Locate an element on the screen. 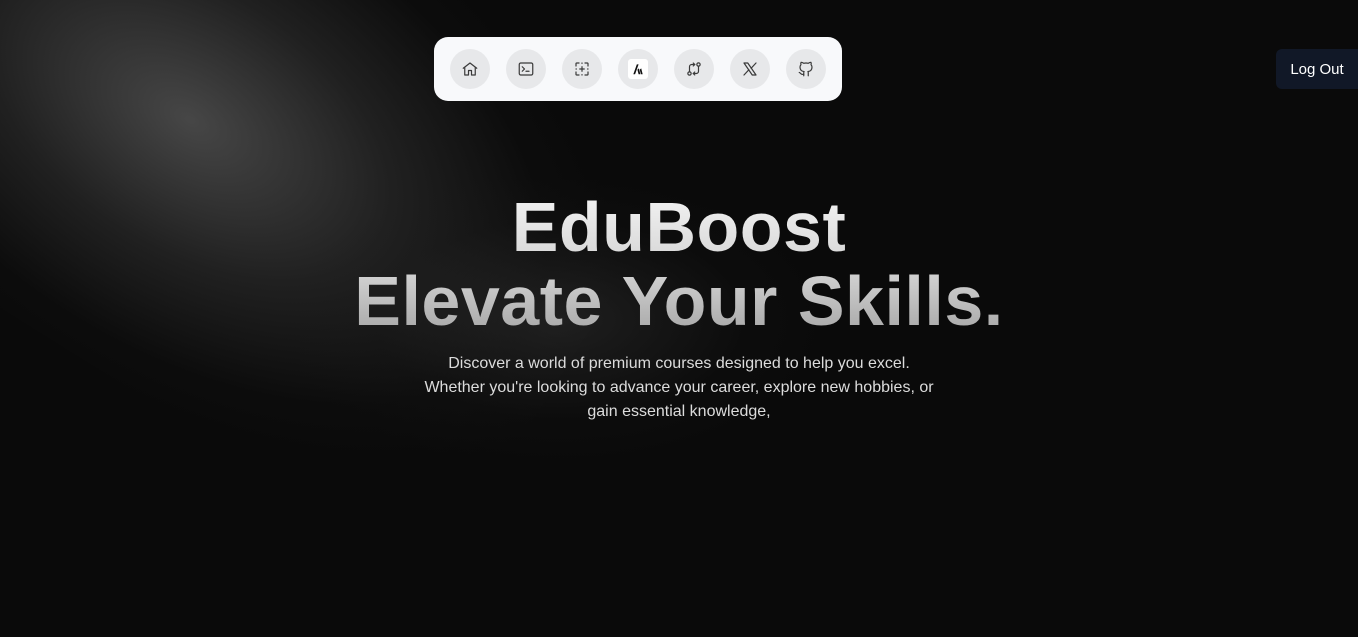 The image size is (1362, 640). add-frame-button is located at coordinates (582, 69).